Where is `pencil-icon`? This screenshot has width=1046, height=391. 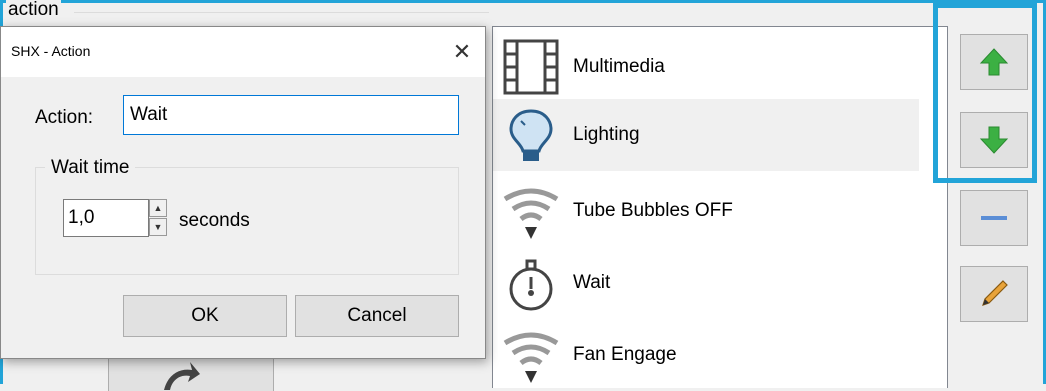
pencil-icon is located at coordinates (995, 293).